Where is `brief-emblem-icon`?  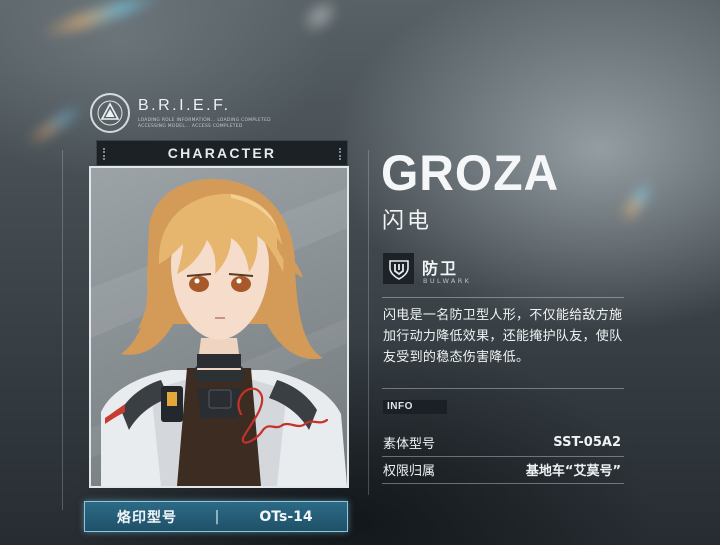 brief-emblem-icon is located at coordinates (110, 113).